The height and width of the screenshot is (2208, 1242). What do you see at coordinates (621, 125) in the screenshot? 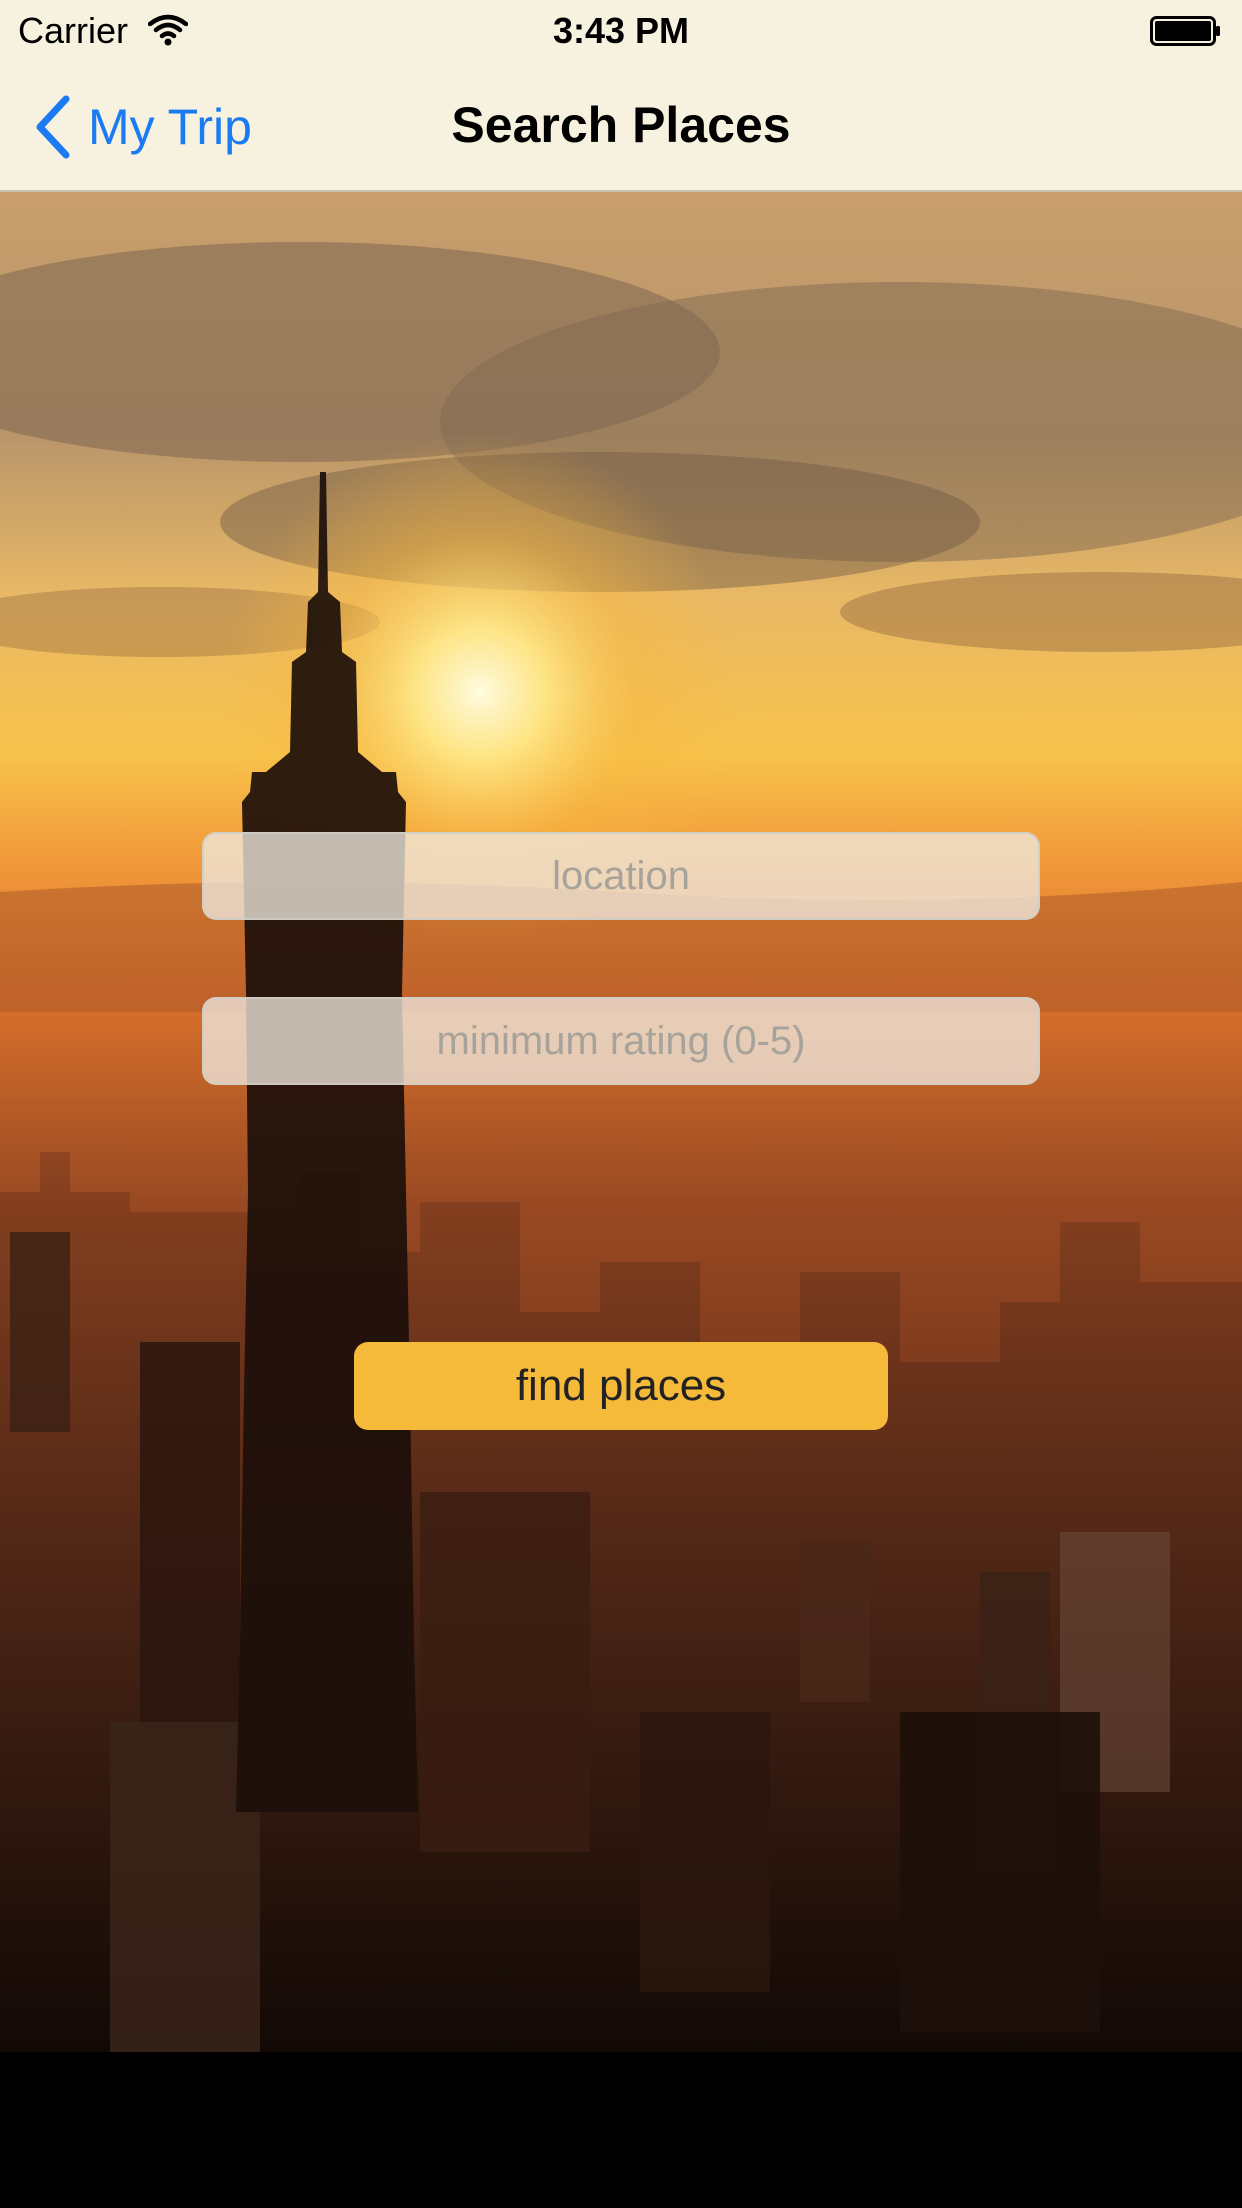
I see `page-title: Search Places` at bounding box center [621, 125].